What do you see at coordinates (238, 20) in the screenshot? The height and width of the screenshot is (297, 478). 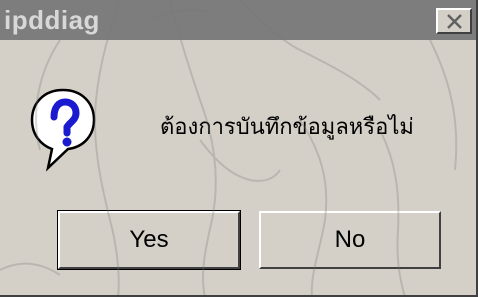 I see `title-bar: ipddiag` at bounding box center [238, 20].